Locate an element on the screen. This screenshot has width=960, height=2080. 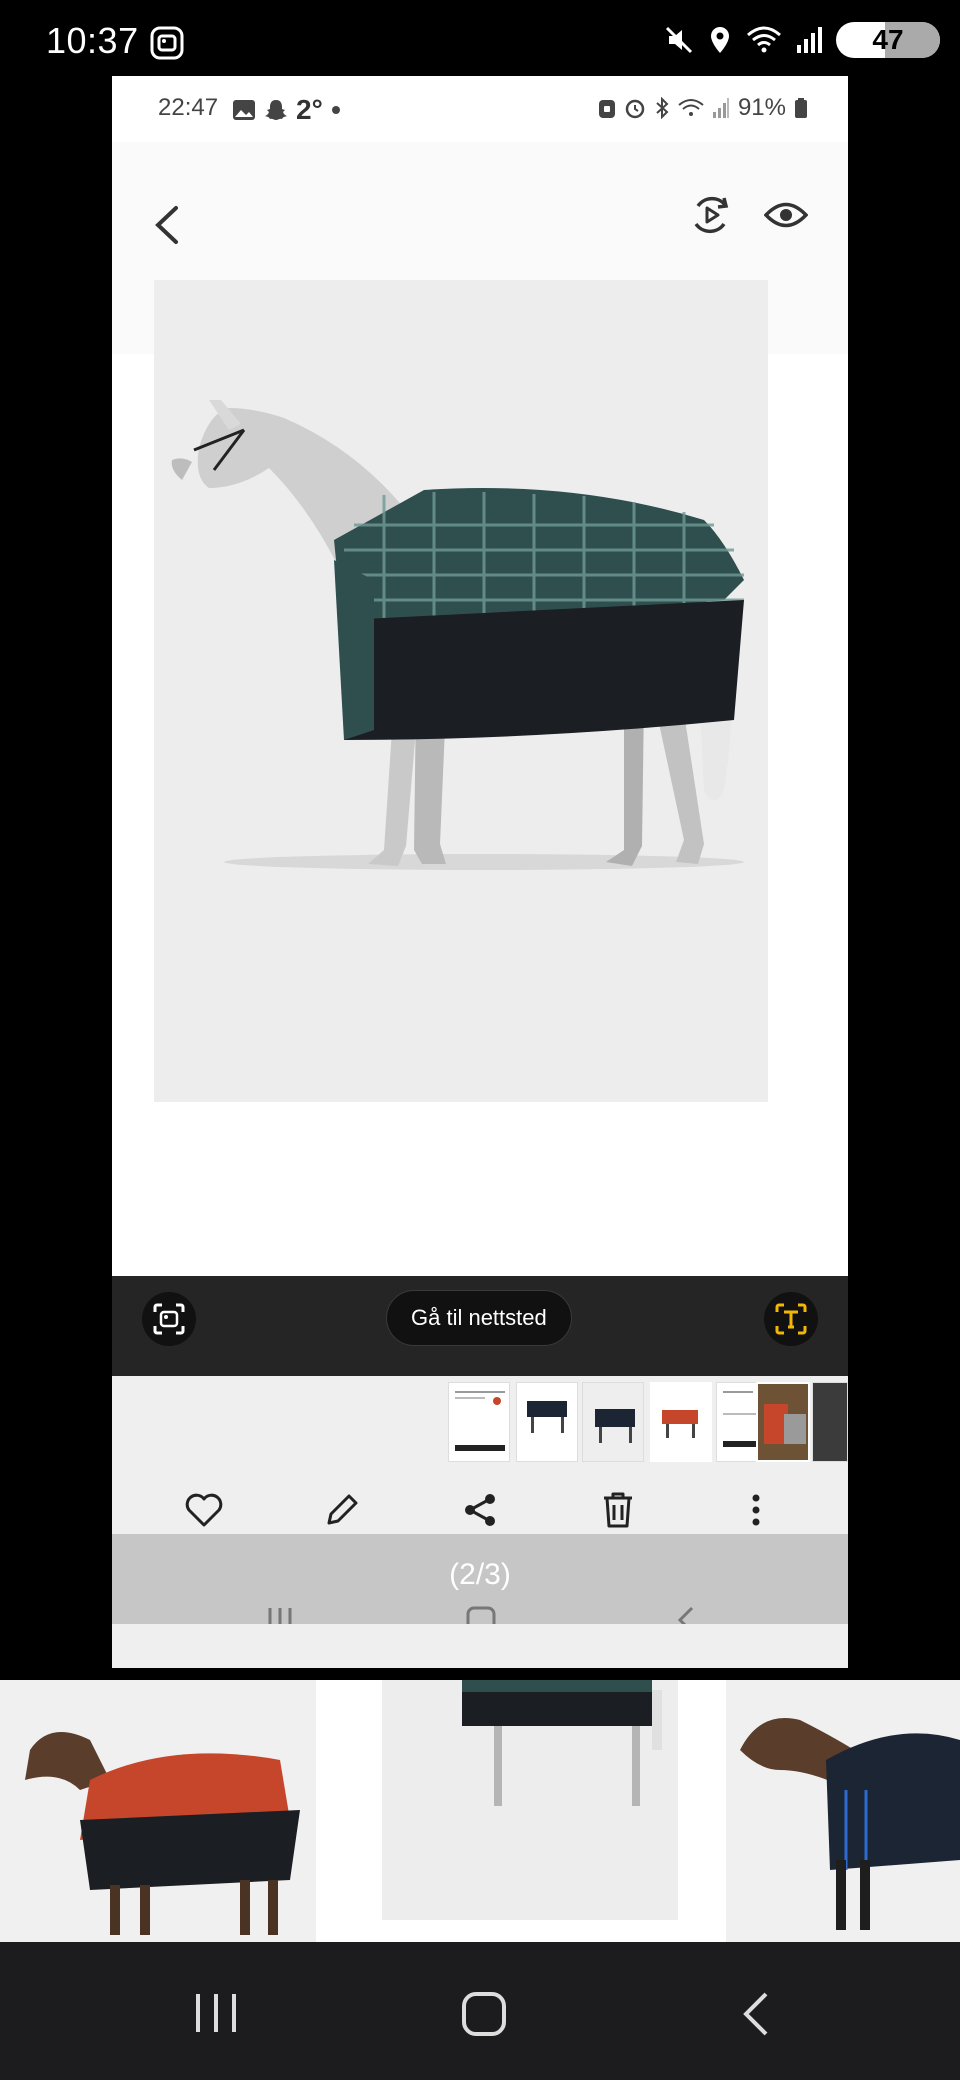
outer-status-icons: 47 is located at coordinates (802, 40).